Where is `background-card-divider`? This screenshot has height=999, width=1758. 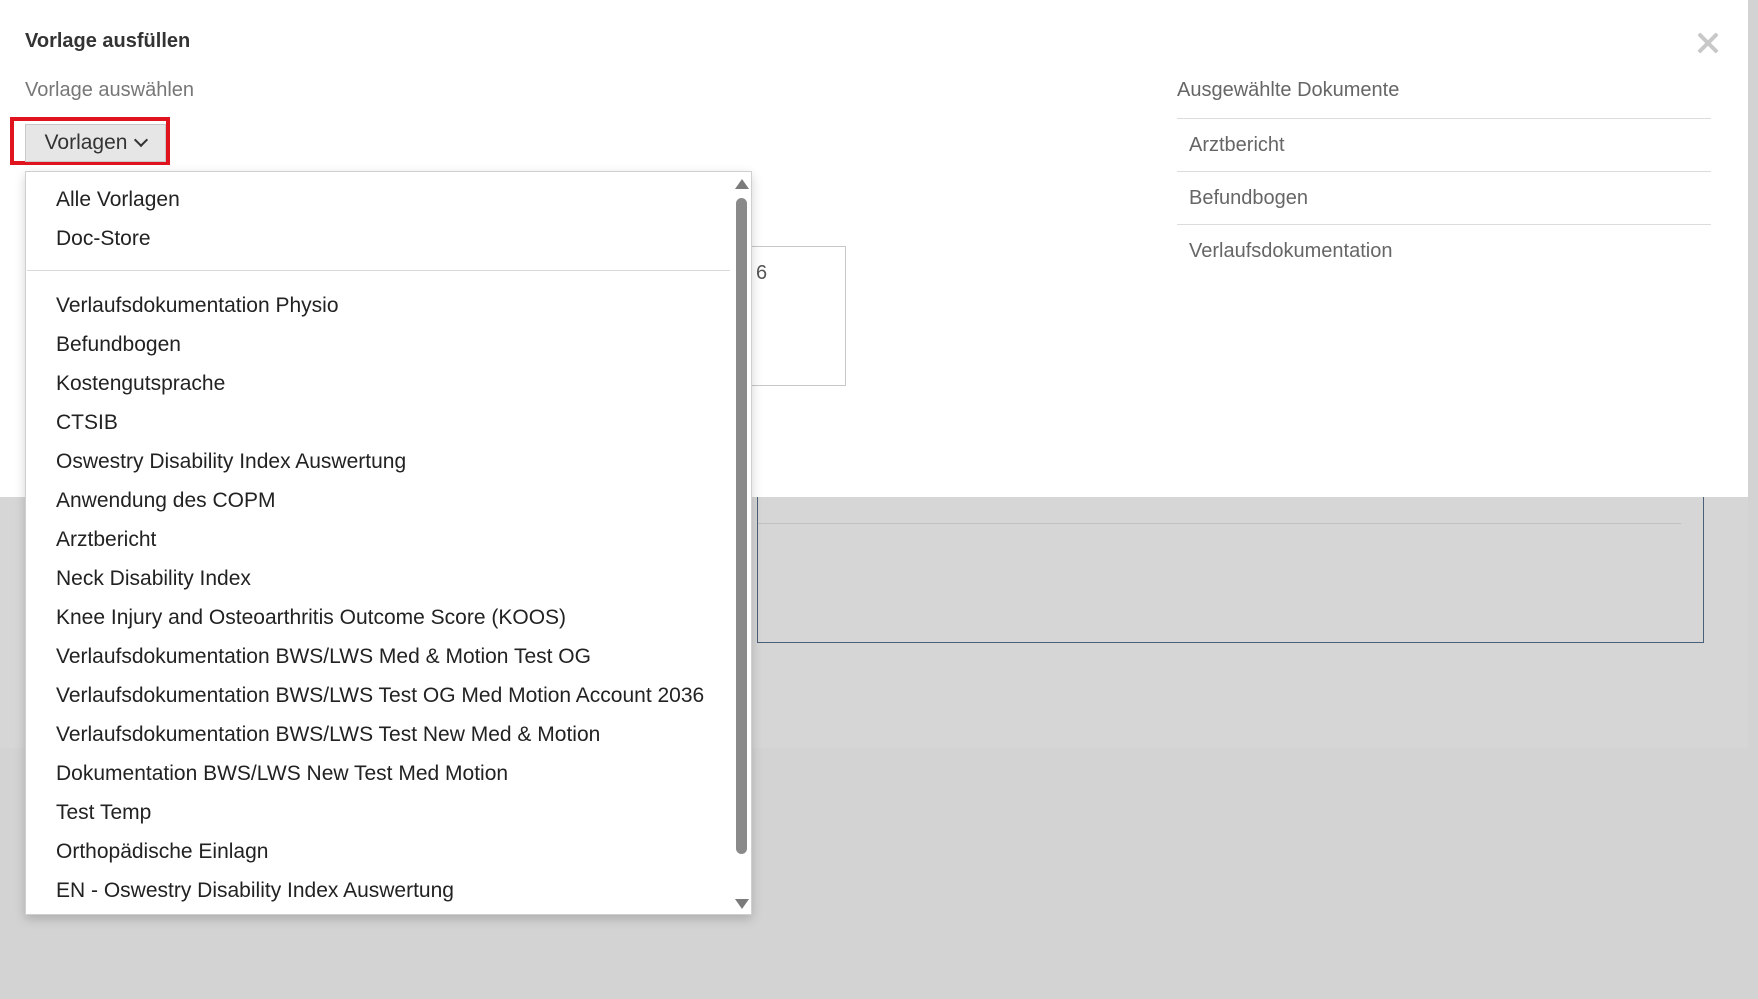 background-card-divider is located at coordinates (1219, 523).